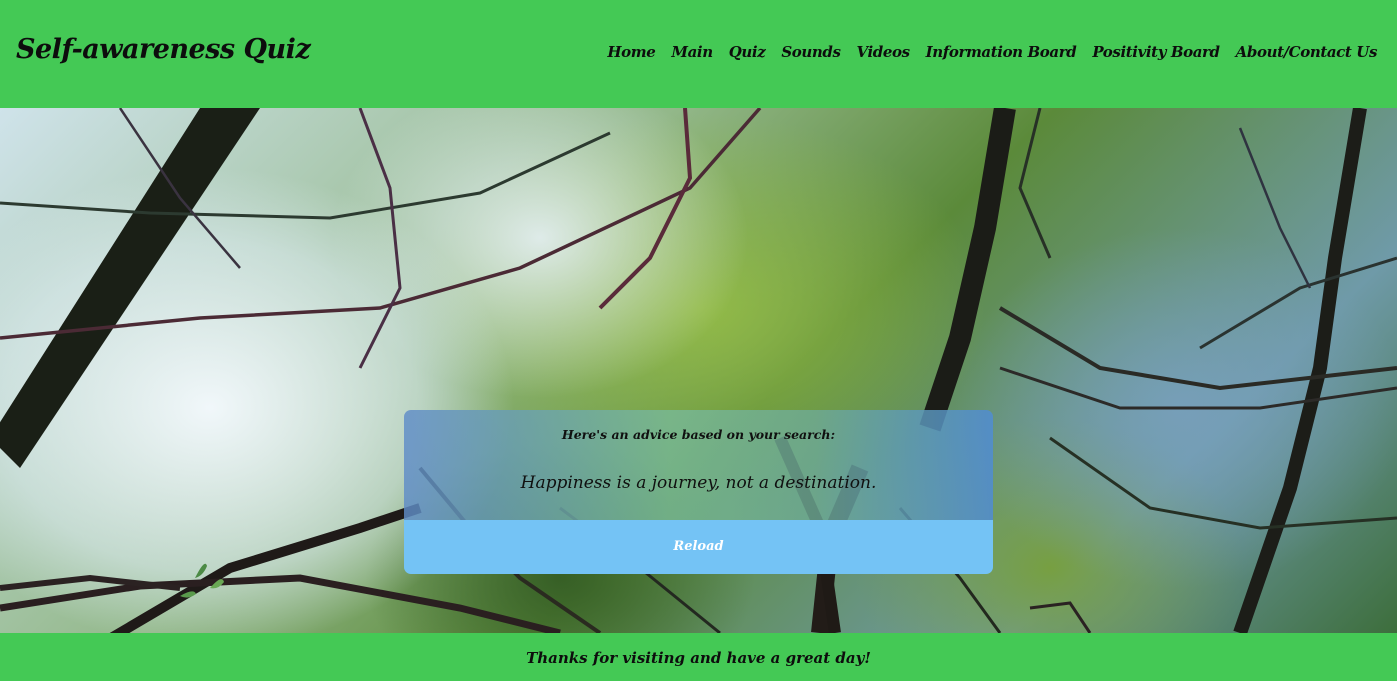 The width and height of the screenshot is (1397, 681). What do you see at coordinates (811, 52) in the screenshot?
I see `nav-sounds: Sounds` at bounding box center [811, 52].